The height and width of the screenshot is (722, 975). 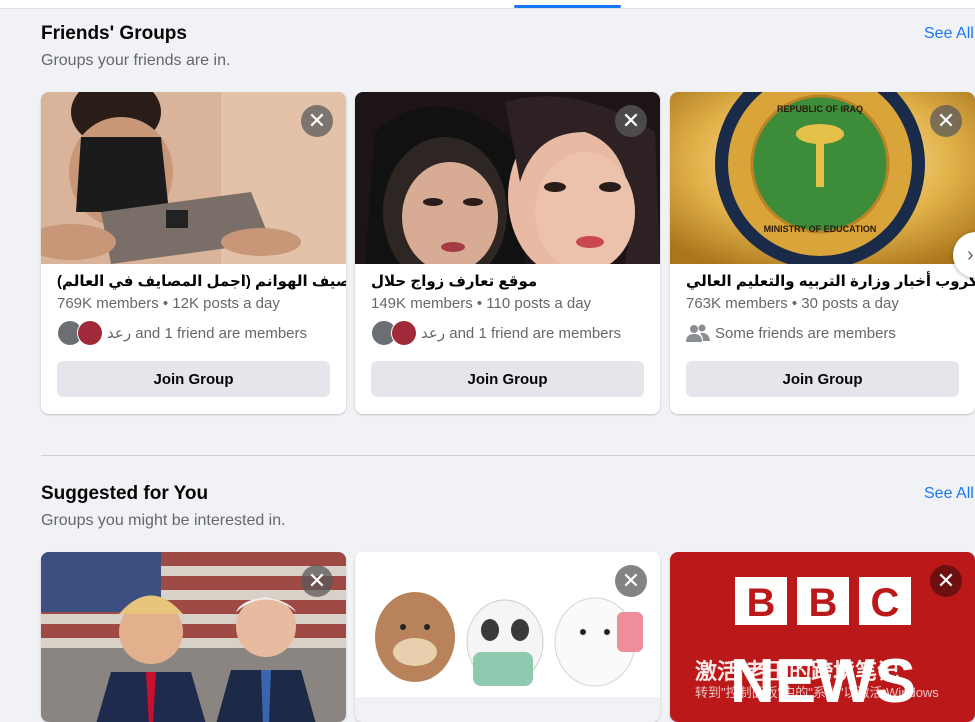 I want to click on watermark-subtext: 转到"控制面板"中的"系统"以激活 Windows, so click(x=817, y=692).